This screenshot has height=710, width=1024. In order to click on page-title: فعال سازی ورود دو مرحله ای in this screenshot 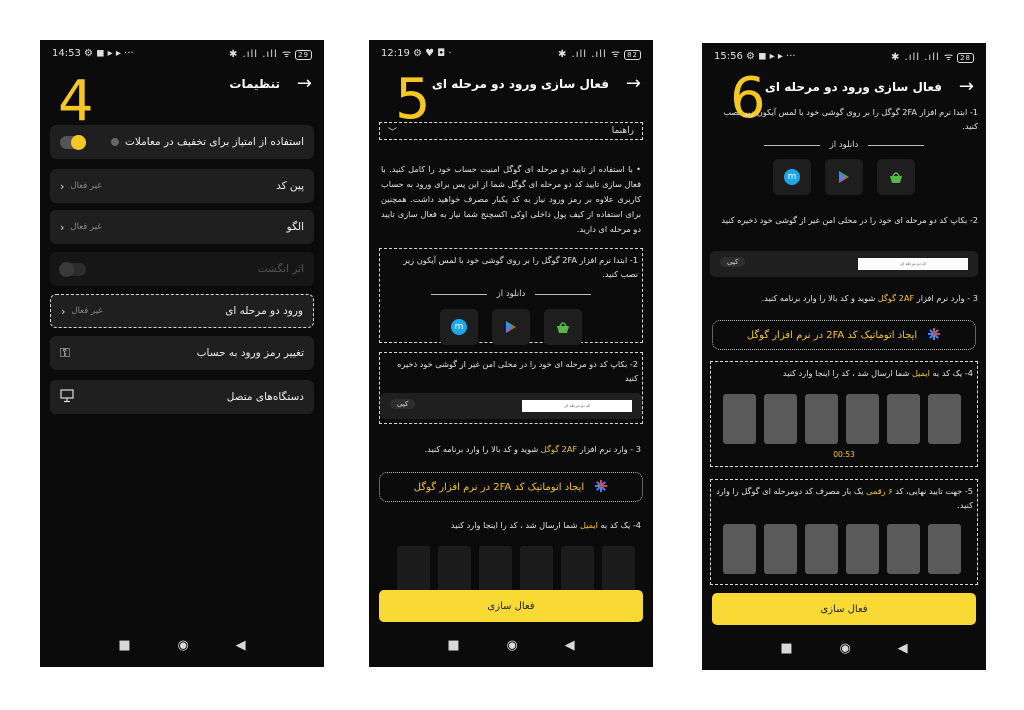, I will do `click(853, 87)`.